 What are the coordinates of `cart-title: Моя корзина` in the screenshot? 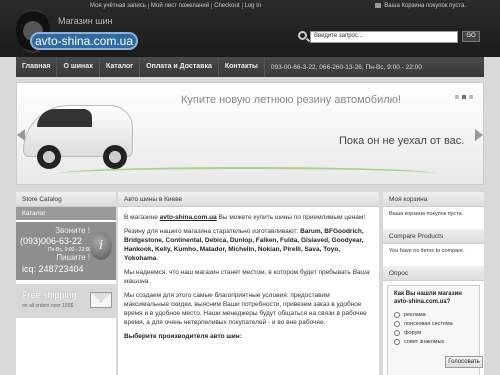 It's located at (433, 199).